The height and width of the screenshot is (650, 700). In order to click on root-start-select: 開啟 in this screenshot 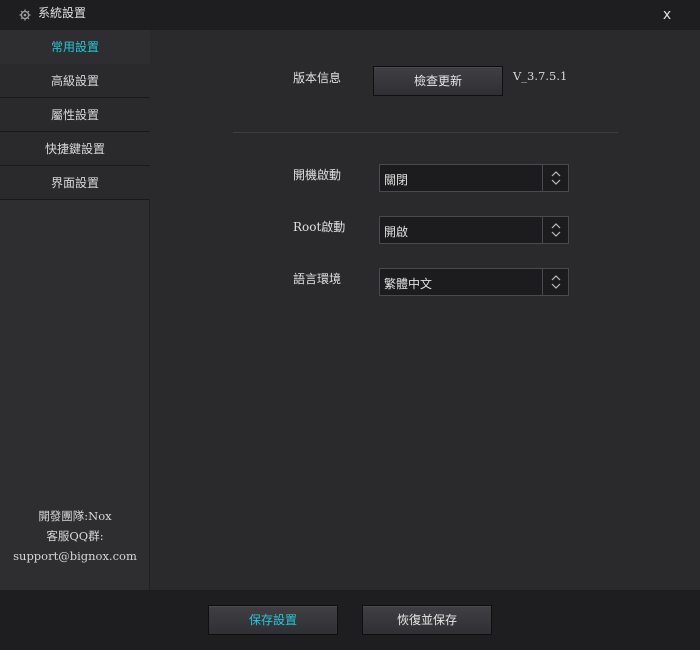, I will do `click(474, 230)`.